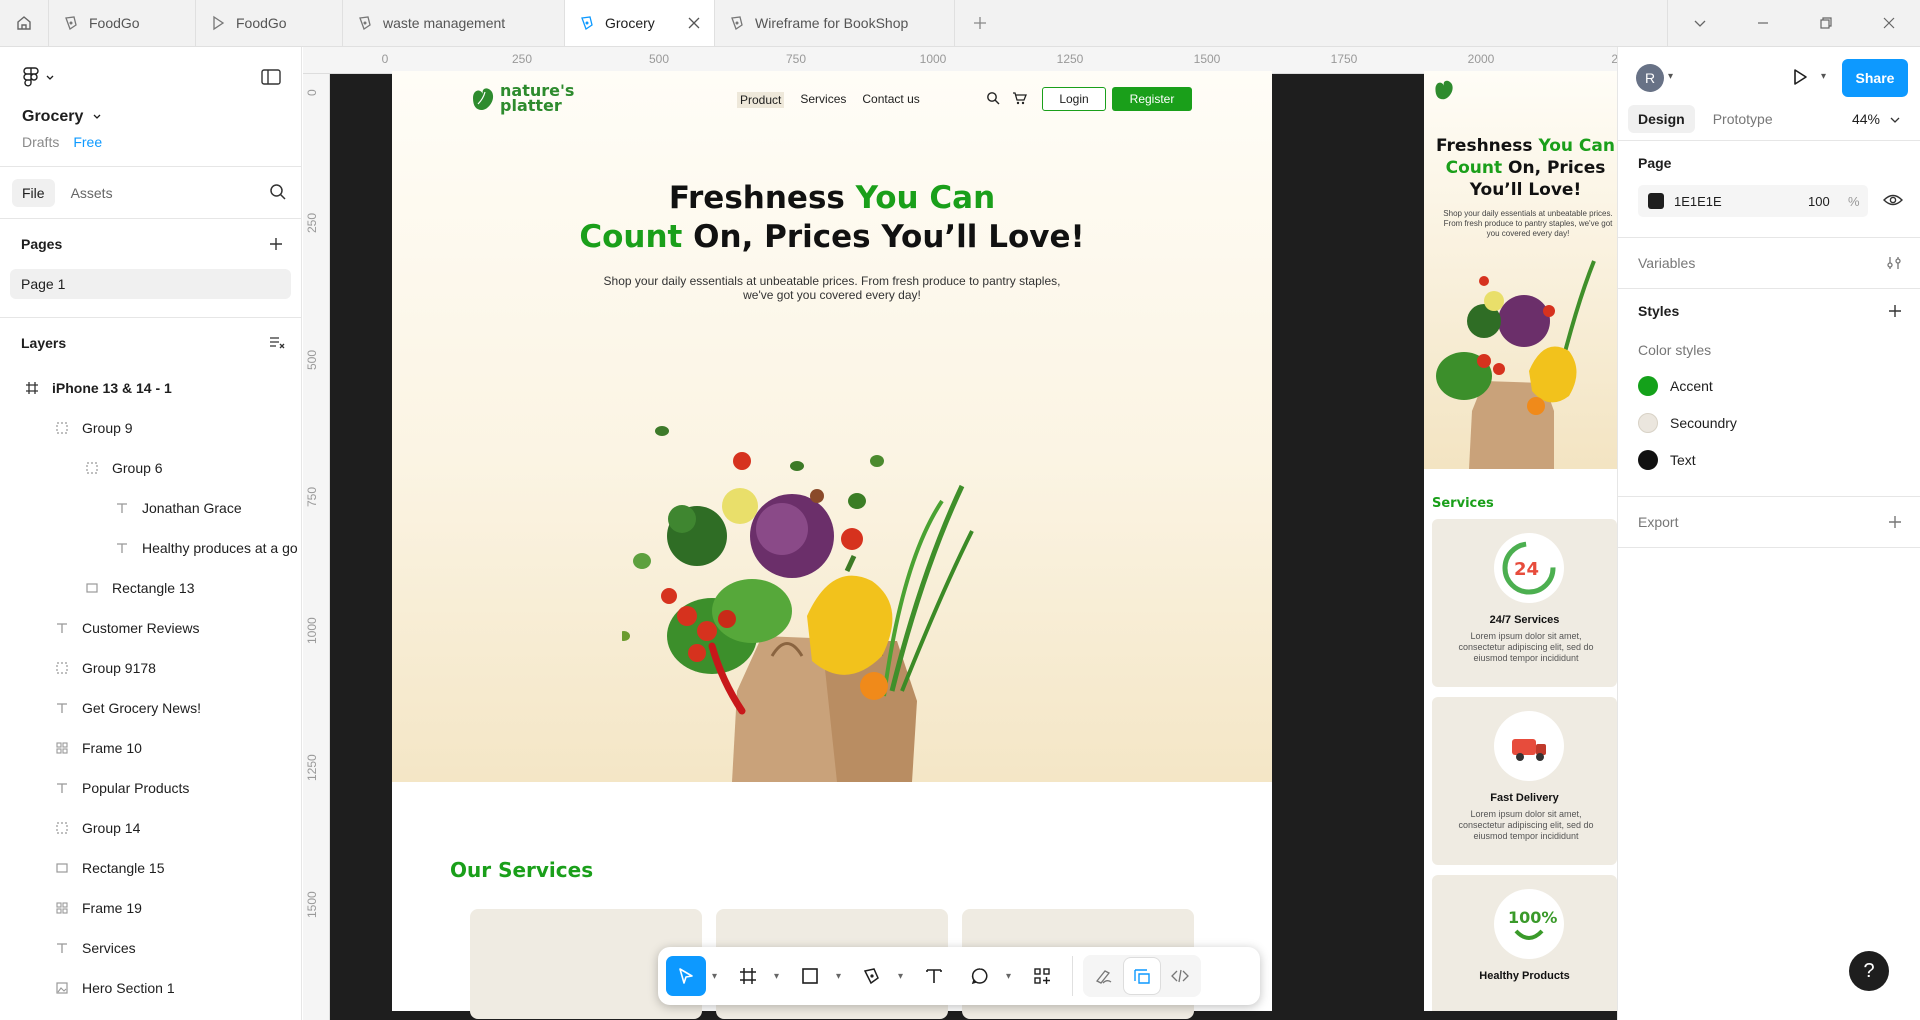 This screenshot has width=1920, height=1020. I want to click on search-button, so click(278, 194).